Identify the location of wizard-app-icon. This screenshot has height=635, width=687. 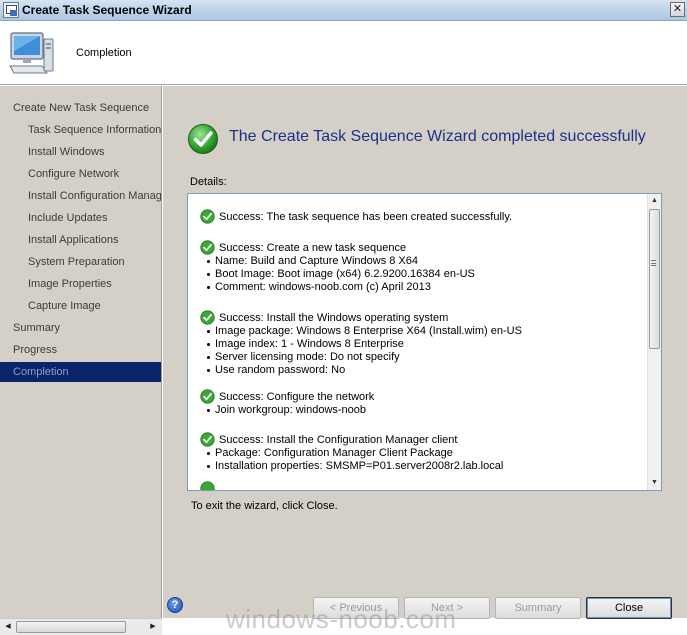
(11, 10).